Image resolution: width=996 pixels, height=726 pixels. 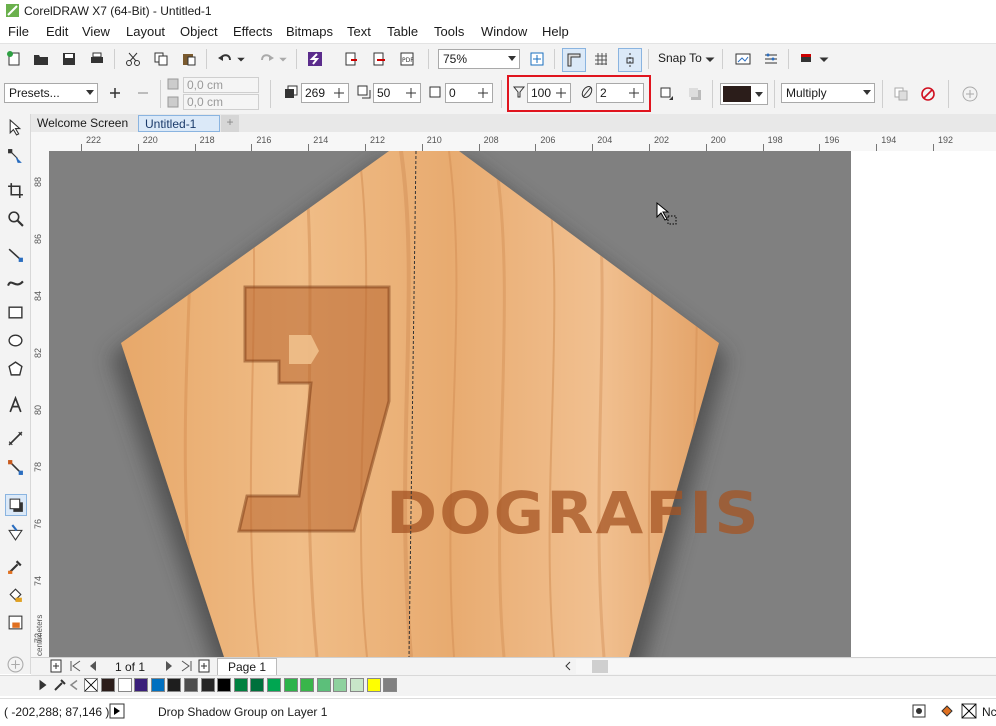 What do you see at coordinates (549, 93) in the screenshot?
I see `shadow-opacity-field: 100` at bounding box center [549, 93].